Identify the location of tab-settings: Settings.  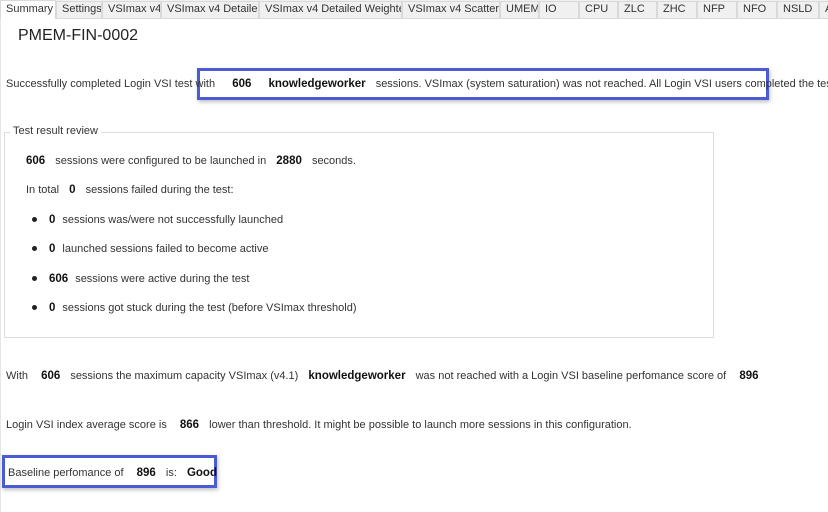
(79, 9).